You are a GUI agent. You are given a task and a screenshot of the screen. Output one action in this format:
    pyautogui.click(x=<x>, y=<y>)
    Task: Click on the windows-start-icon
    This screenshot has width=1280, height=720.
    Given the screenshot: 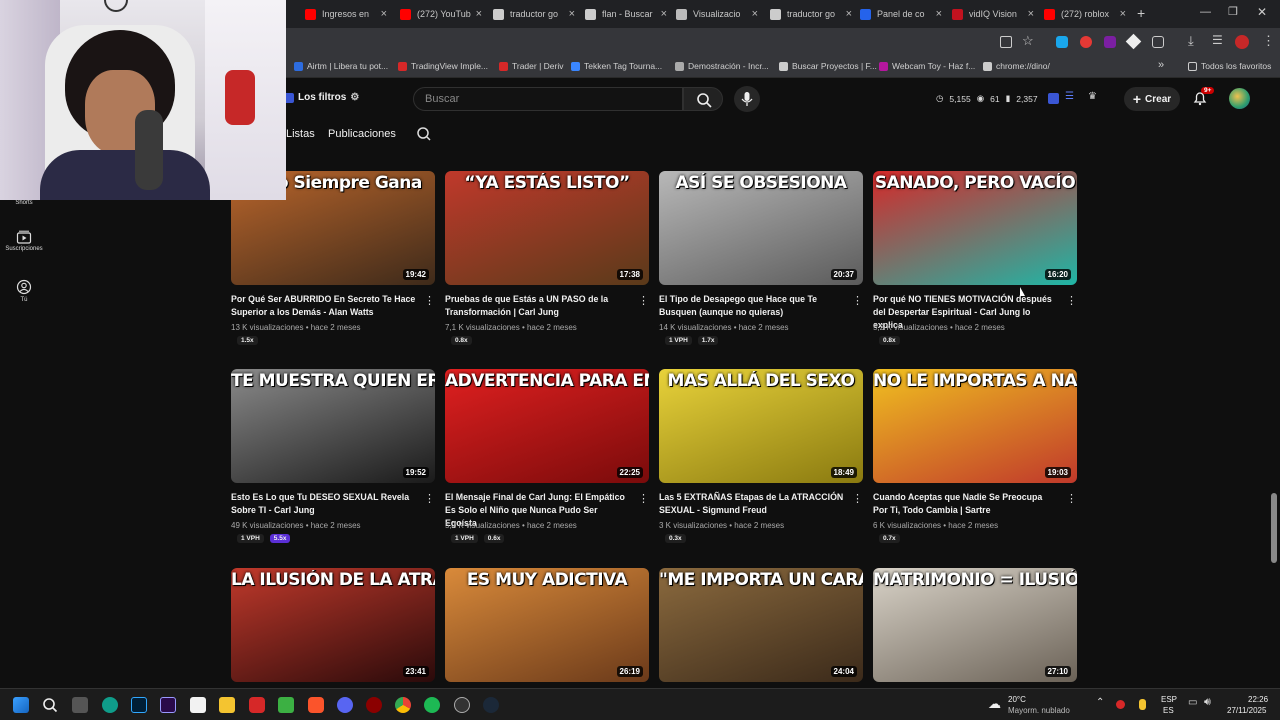 What is the action you would take?
    pyautogui.click(x=21, y=705)
    